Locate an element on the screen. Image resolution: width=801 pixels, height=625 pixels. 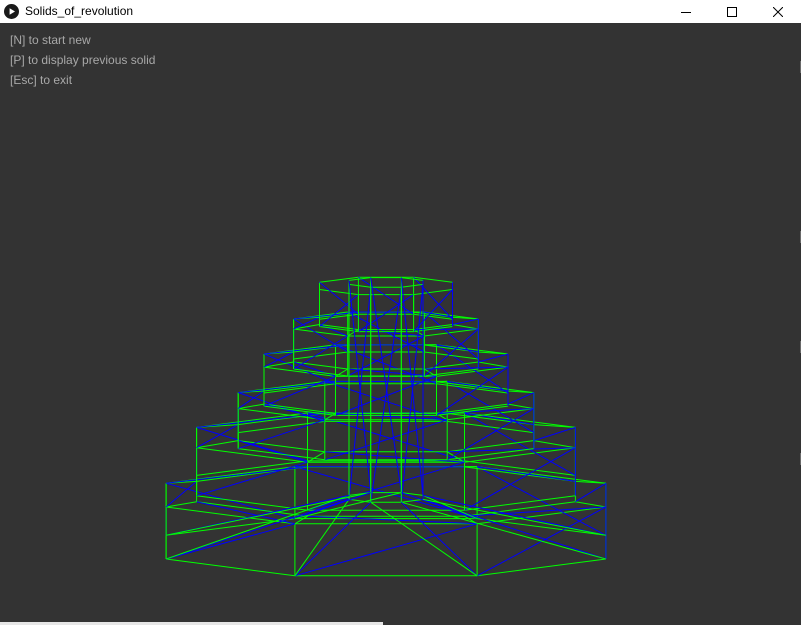
close-button is located at coordinates (778, 11).